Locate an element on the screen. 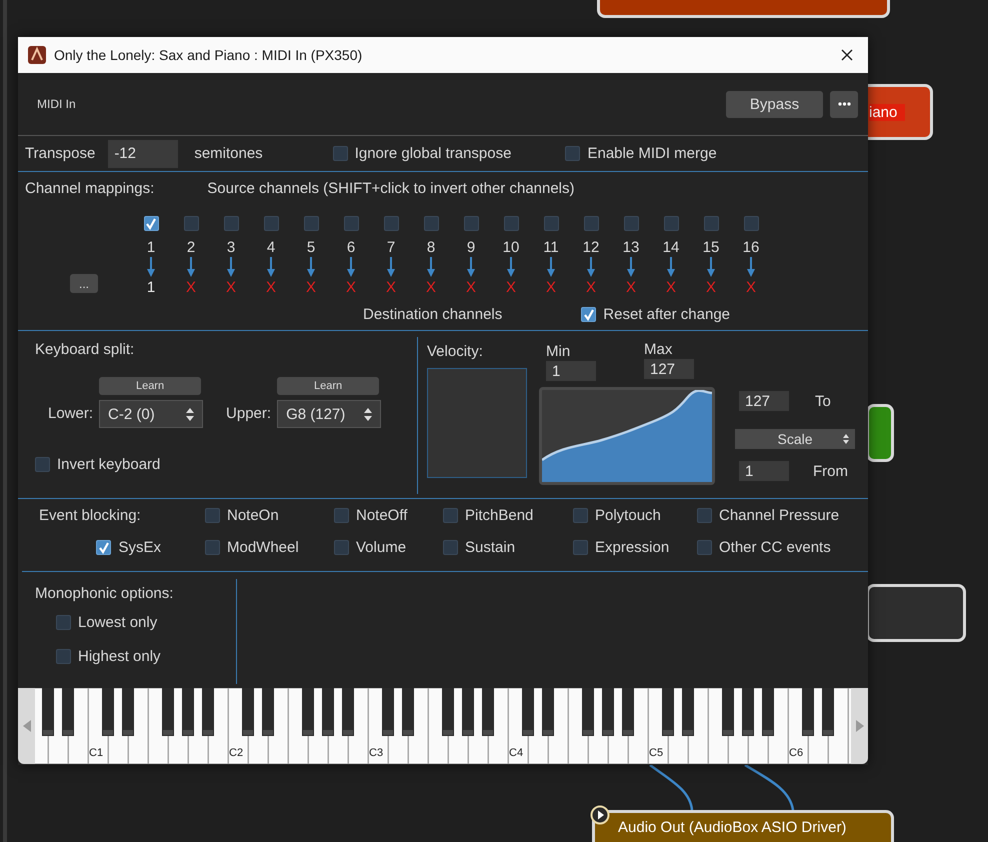  scroll-right-icon is located at coordinates (860, 726).